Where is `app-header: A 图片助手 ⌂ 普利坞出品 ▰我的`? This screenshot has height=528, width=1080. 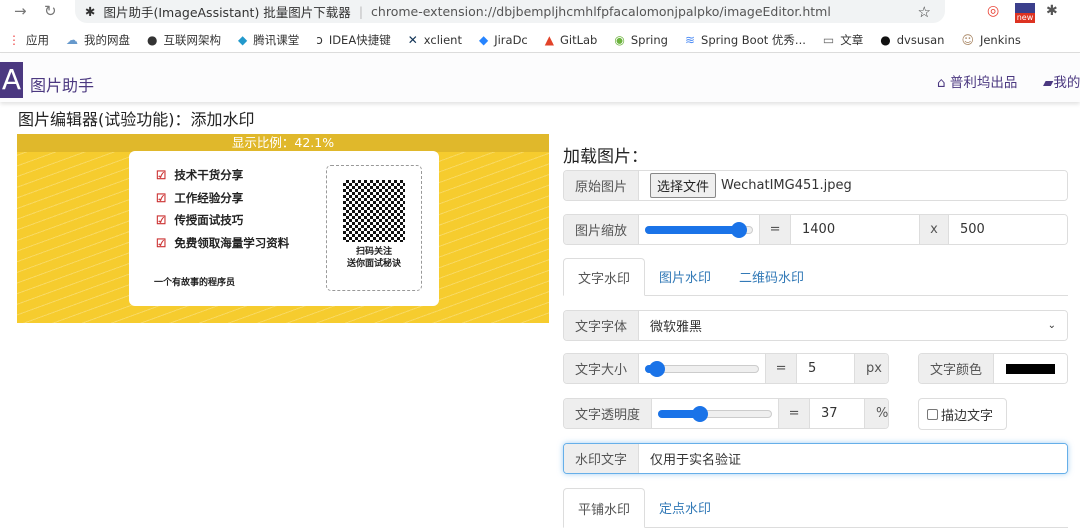 app-header: A 图片助手 ⌂ 普利坞出品 ▰我的 is located at coordinates (540, 78).